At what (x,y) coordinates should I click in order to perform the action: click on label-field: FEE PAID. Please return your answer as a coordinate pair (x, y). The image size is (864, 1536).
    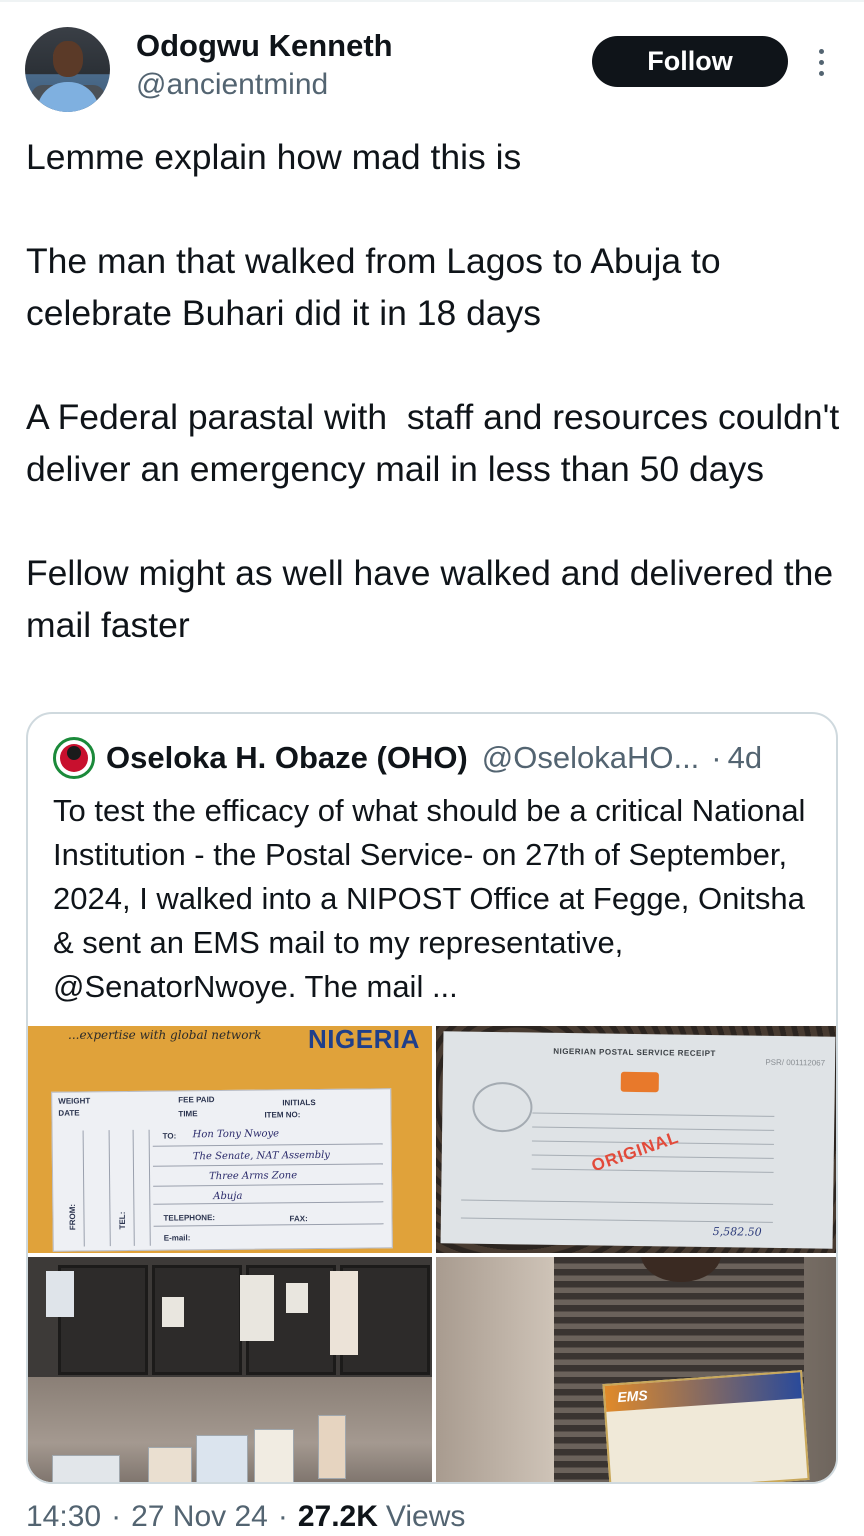
    Looking at the image, I should click on (196, 1100).